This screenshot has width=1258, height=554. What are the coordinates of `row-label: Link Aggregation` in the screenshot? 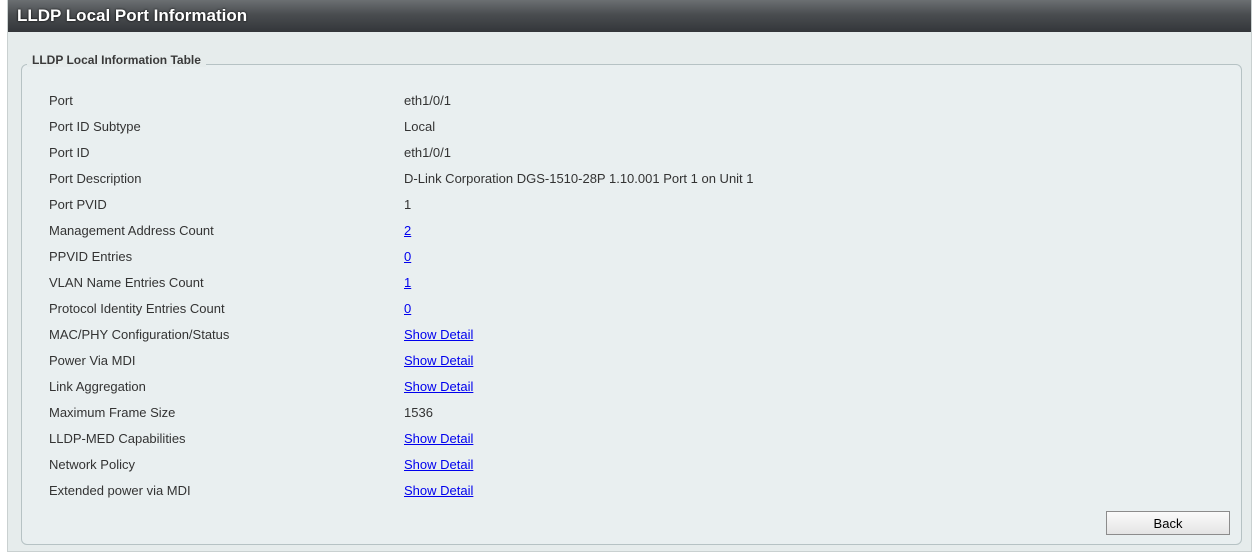 It's located at (97, 386).